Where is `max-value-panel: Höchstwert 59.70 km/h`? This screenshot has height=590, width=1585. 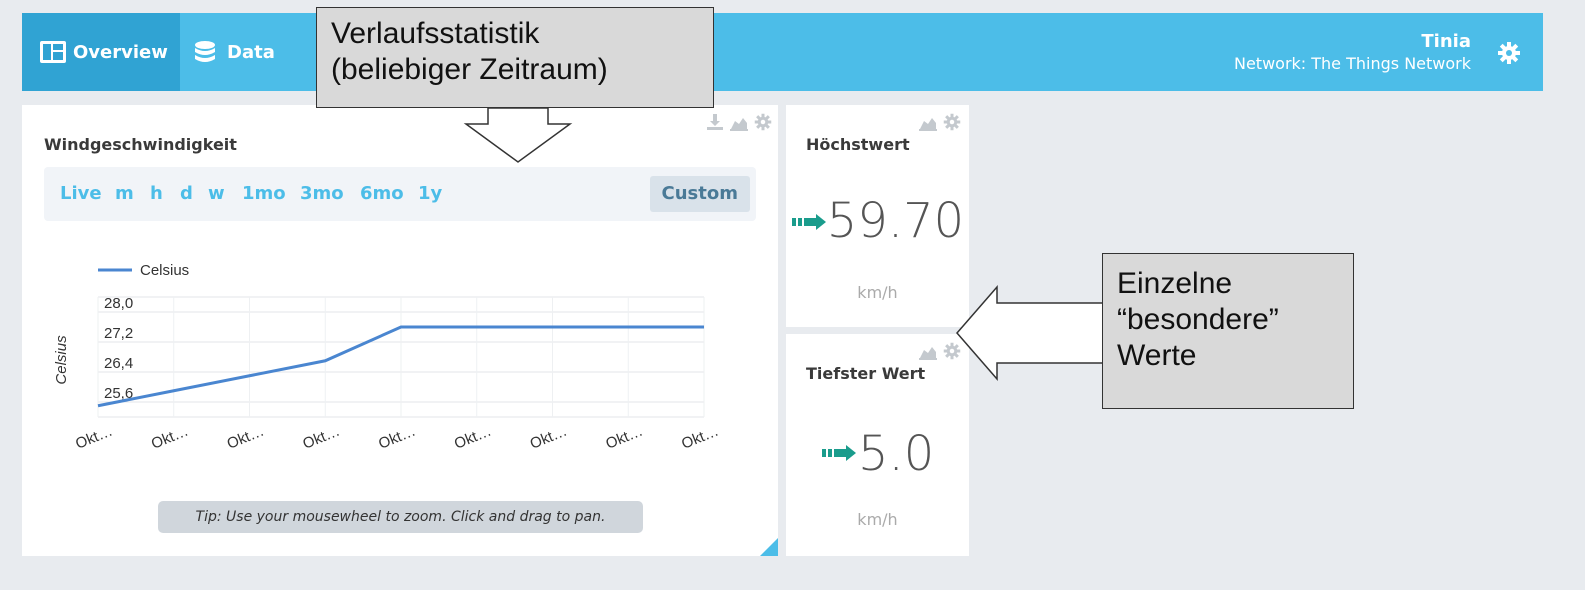 max-value-panel: Höchstwert 59.70 km/h is located at coordinates (877, 216).